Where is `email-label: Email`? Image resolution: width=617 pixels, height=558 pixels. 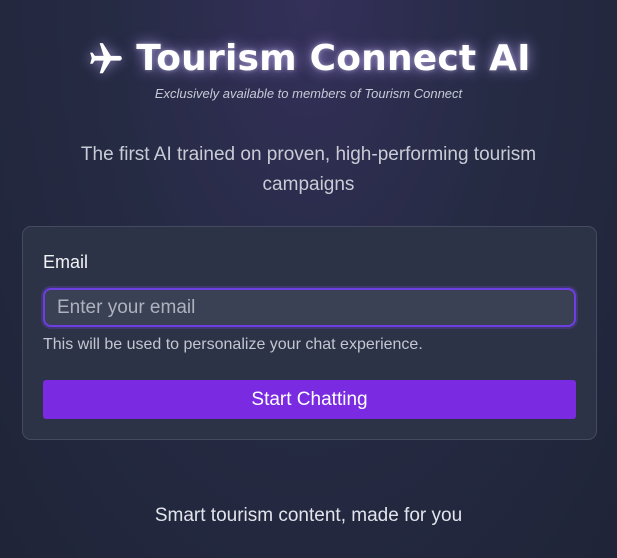 email-label: Email is located at coordinates (66, 262).